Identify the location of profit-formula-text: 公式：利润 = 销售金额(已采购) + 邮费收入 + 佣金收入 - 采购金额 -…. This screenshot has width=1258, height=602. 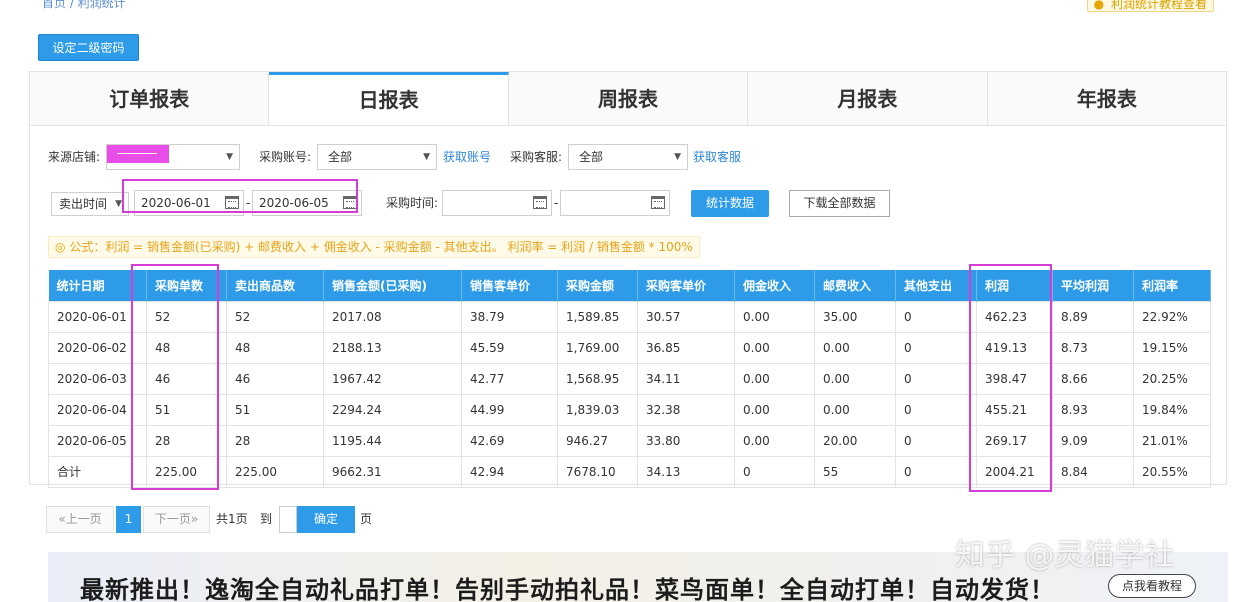
(381, 247).